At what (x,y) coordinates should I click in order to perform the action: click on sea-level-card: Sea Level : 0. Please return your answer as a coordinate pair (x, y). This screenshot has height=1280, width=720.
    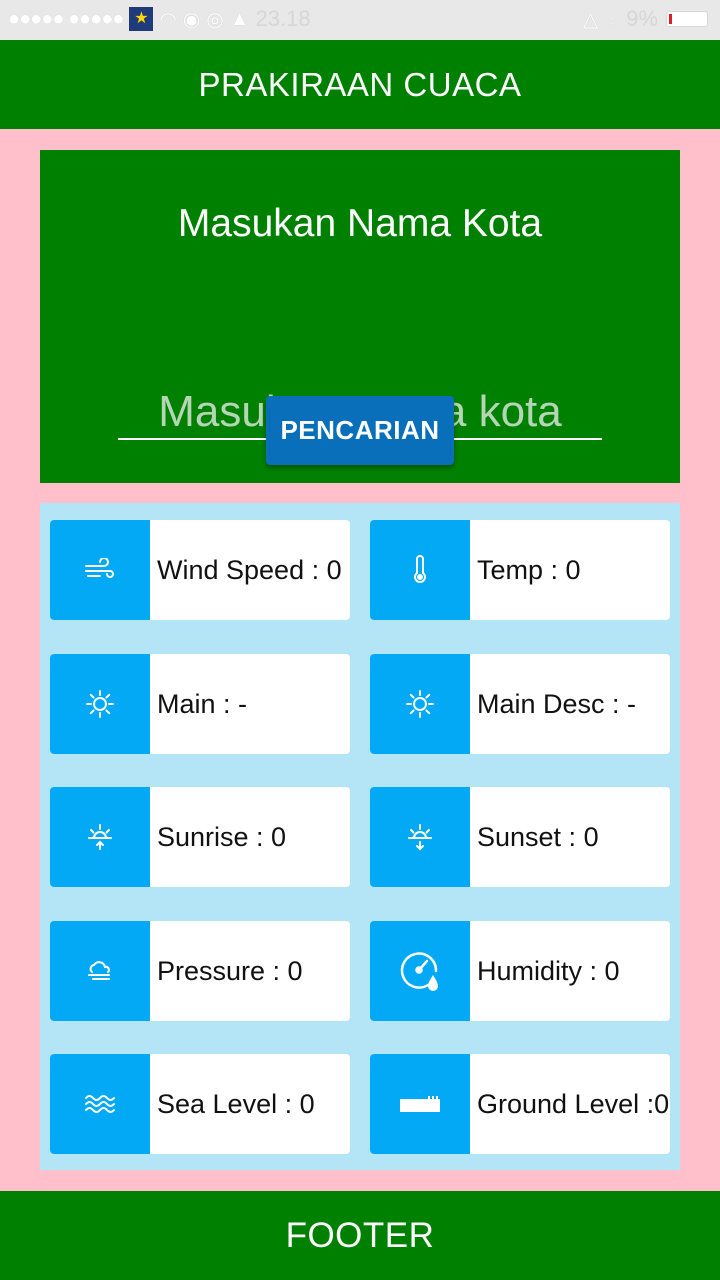
    Looking at the image, I should click on (200, 1104).